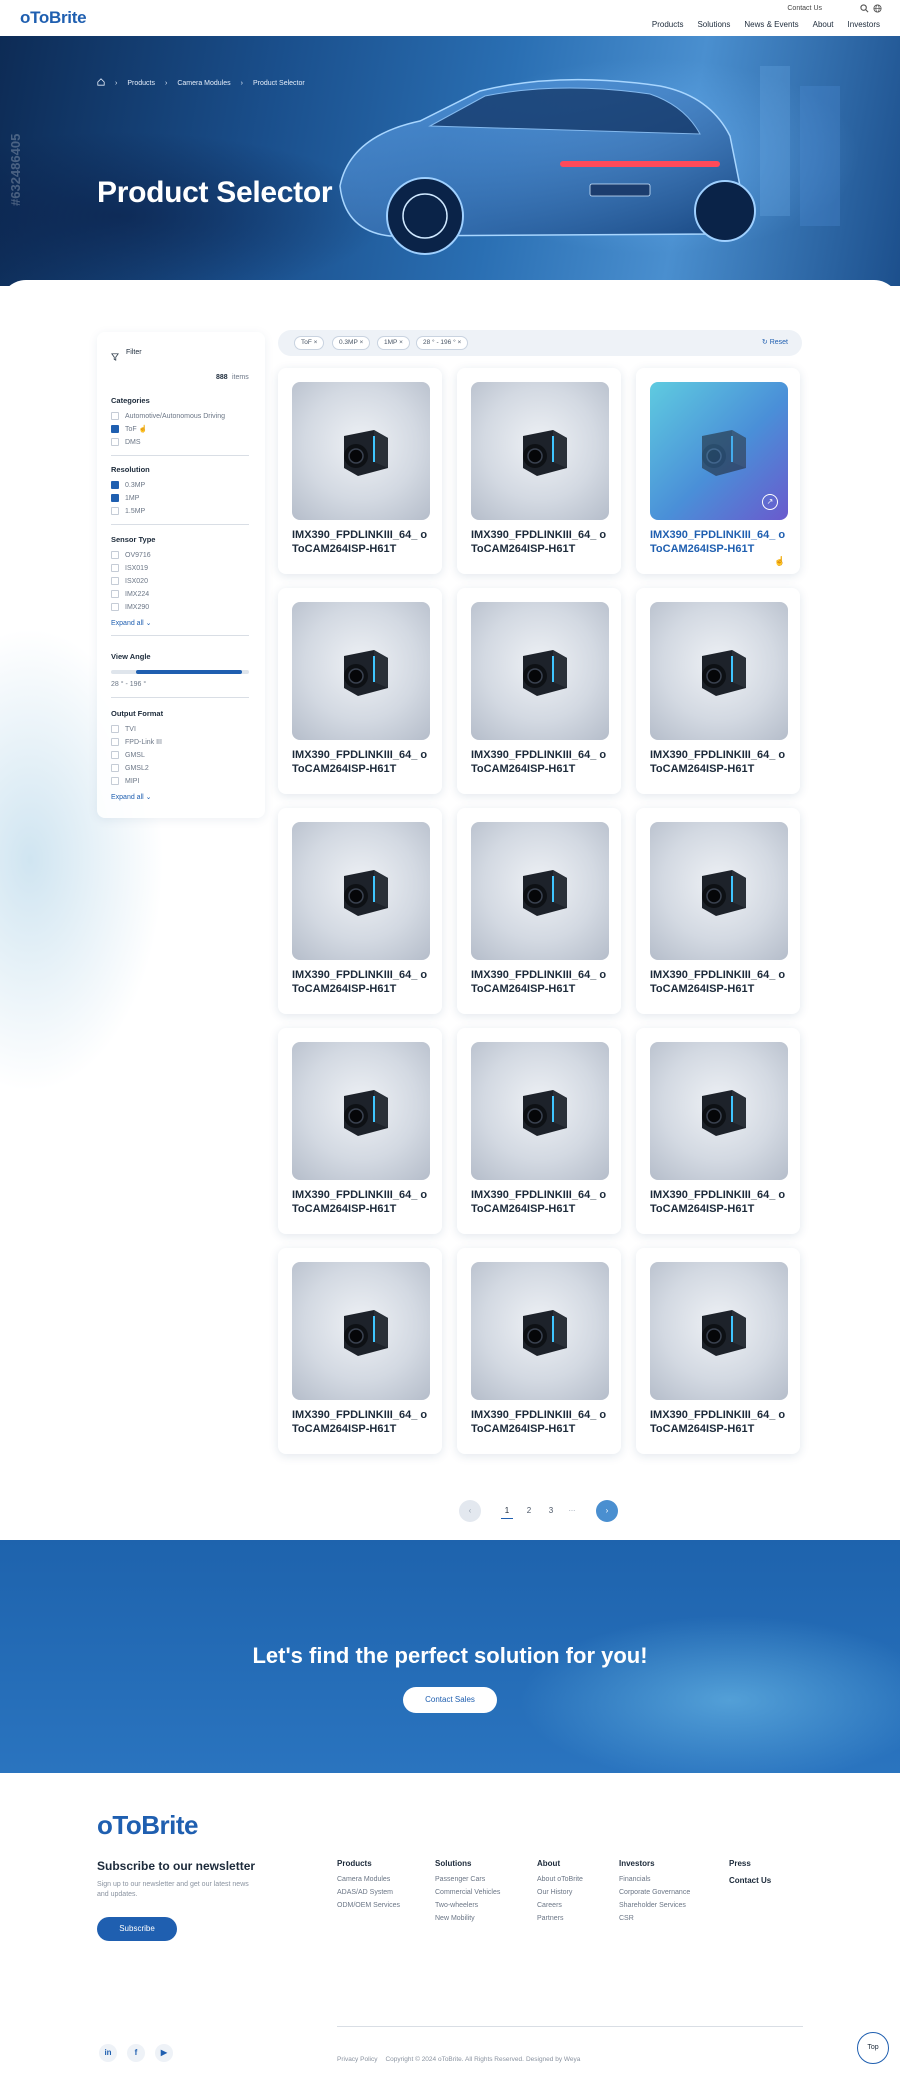 This screenshot has height=2083, width=900. What do you see at coordinates (128, 511) in the screenshot?
I see `resolution-option: 1.5MP` at bounding box center [128, 511].